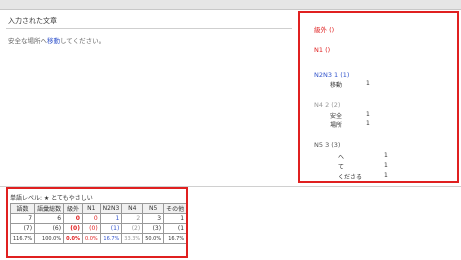 The height and width of the screenshot is (260, 461). What do you see at coordinates (327, 145) in the screenshot?
I see `level-n5-heading: N5 3 (3)` at bounding box center [327, 145].